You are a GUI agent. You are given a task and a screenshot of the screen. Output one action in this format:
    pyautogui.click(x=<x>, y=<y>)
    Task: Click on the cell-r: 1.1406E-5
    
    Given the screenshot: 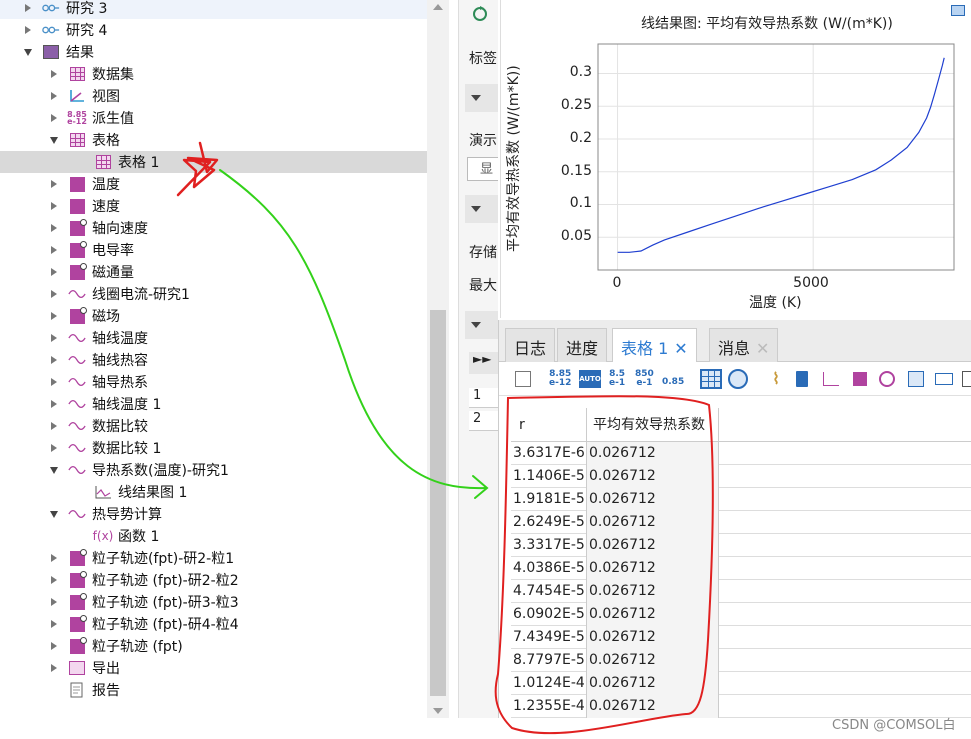 What is the action you would take?
    pyautogui.click(x=549, y=476)
    